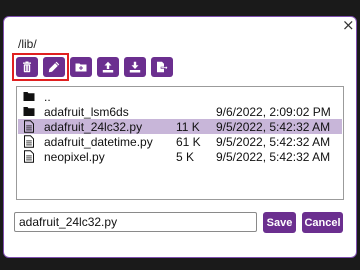 This screenshot has width=360, height=270. Describe the element at coordinates (348, 25) in the screenshot. I see `close-icon: ×` at that location.